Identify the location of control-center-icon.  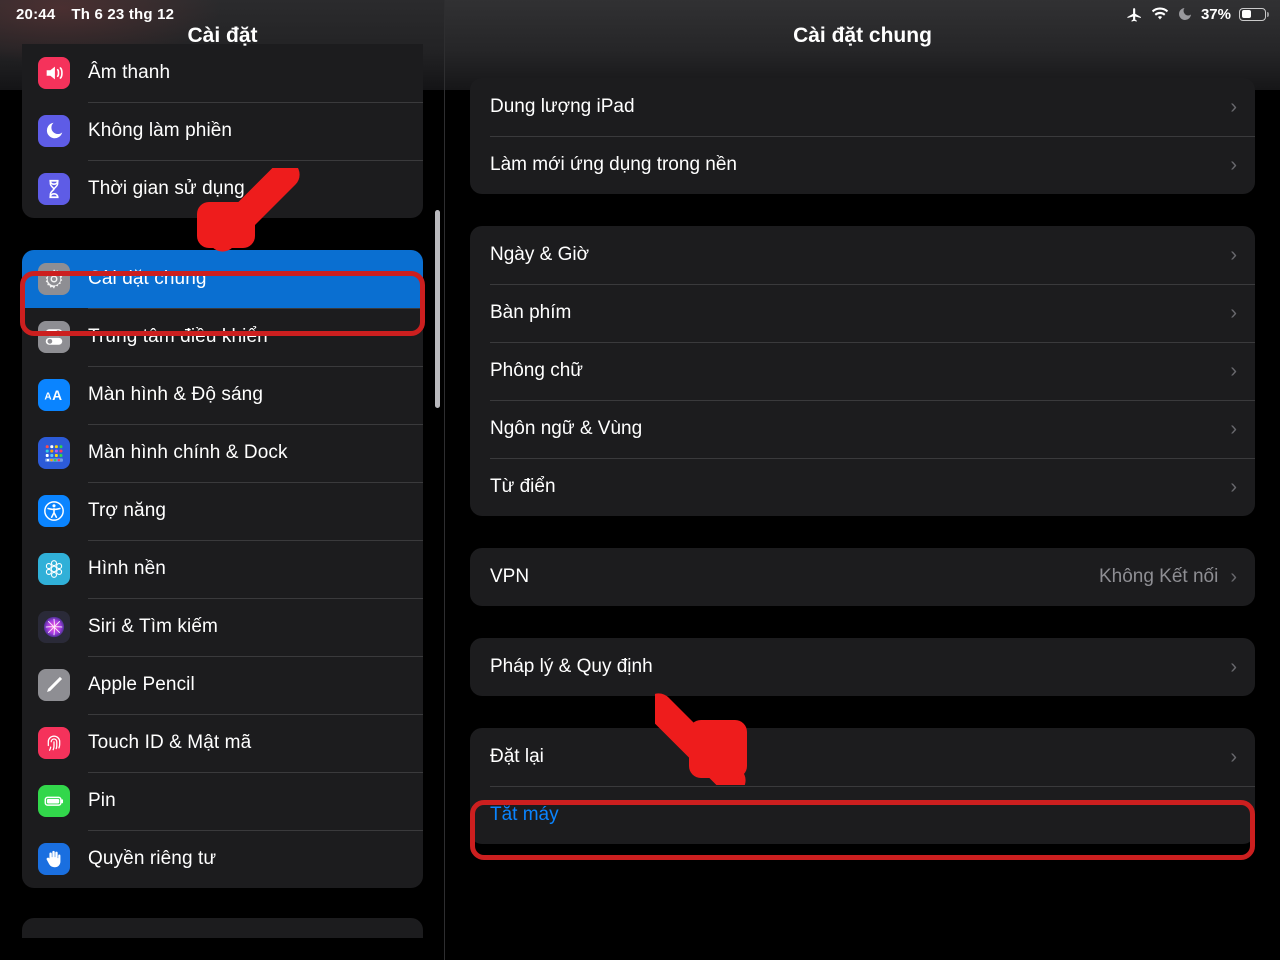
(54, 337).